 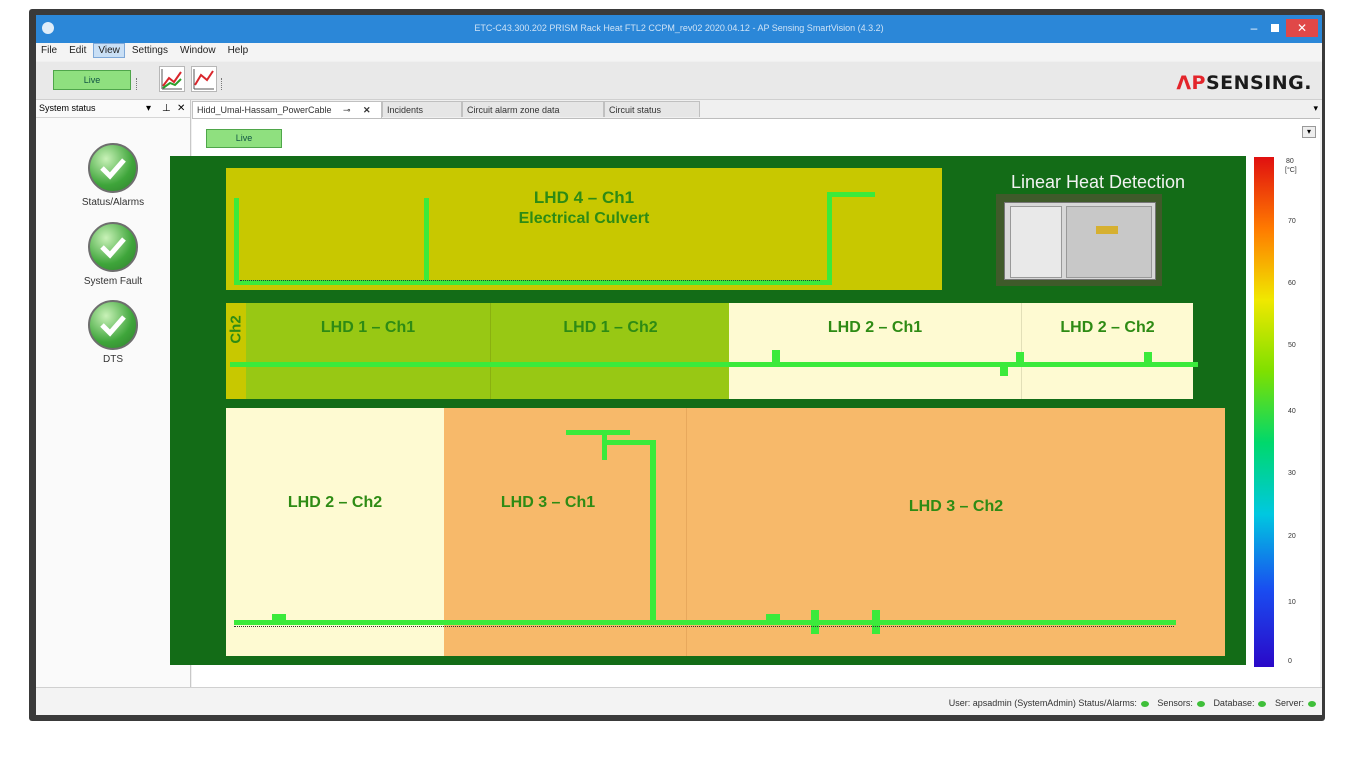 What do you see at coordinates (77, 50) in the screenshot?
I see `menu-edit: Edit` at bounding box center [77, 50].